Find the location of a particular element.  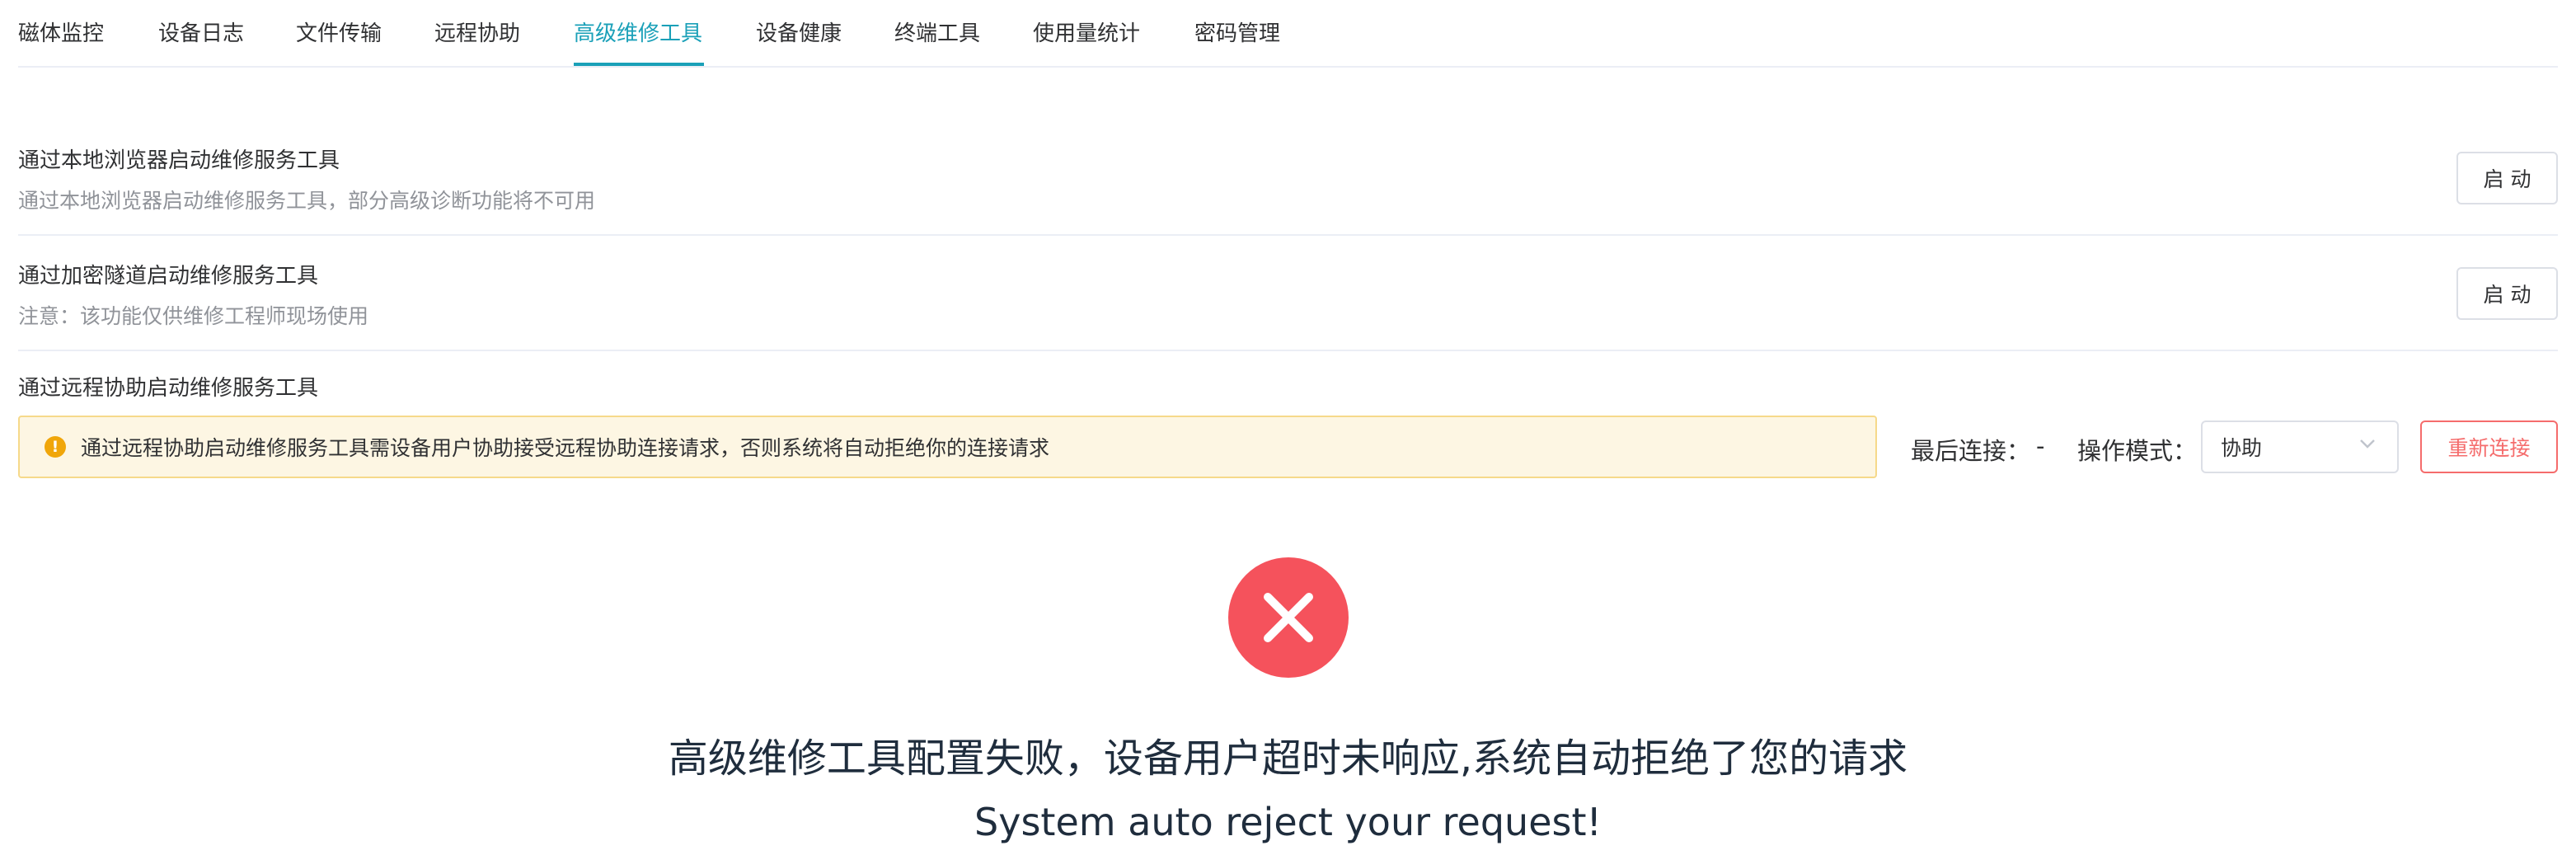

local-browser-description: 通过本地浏览器启动维修服务工具，部分高级诊断功能将不可用 is located at coordinates (307, 201).